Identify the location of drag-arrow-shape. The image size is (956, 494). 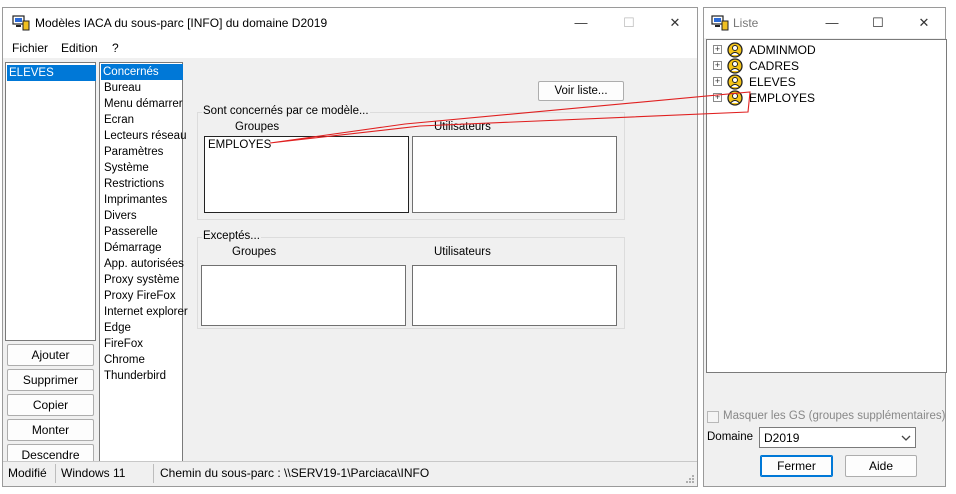
(510, 117).